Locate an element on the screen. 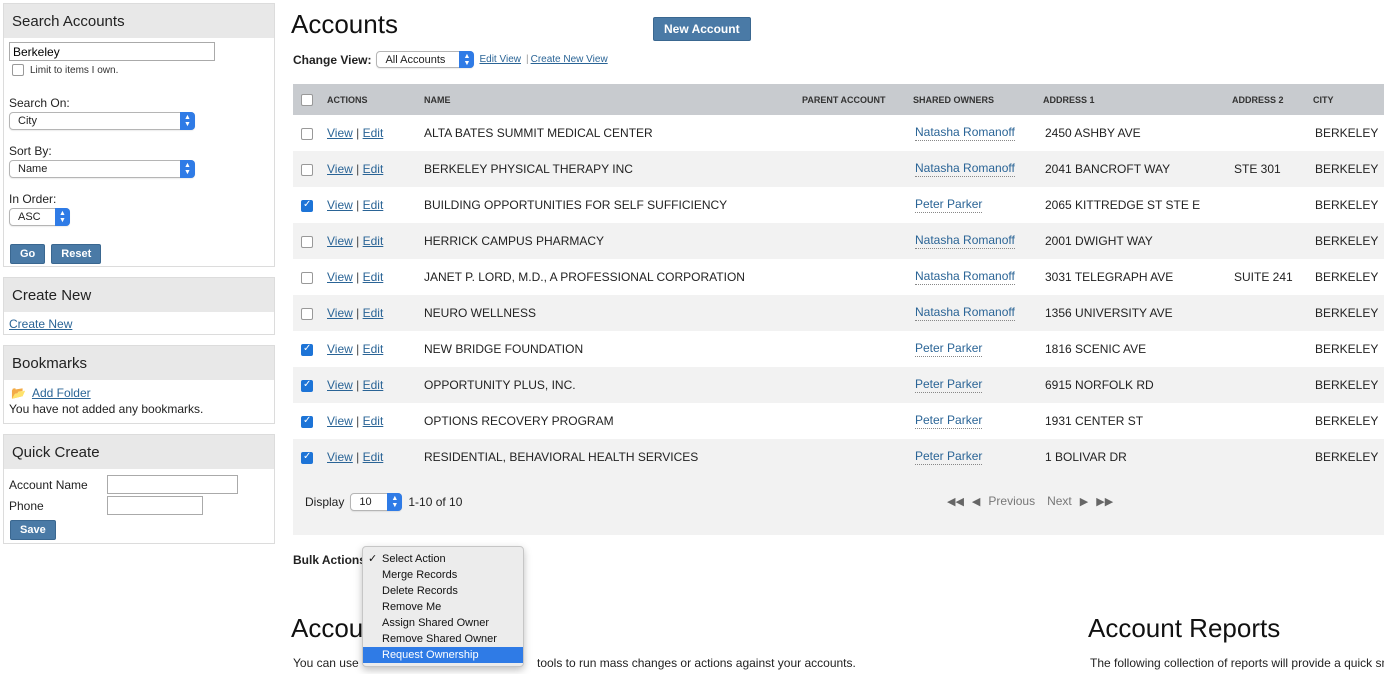  page-title: Accounts is located at coordinates (344, 24).